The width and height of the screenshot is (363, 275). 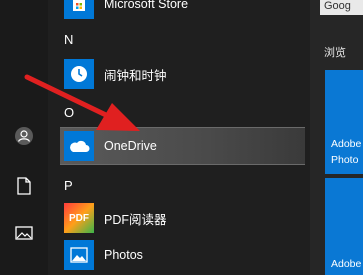 I want to click on section-letter-n: N, so click(x=68, y=39).